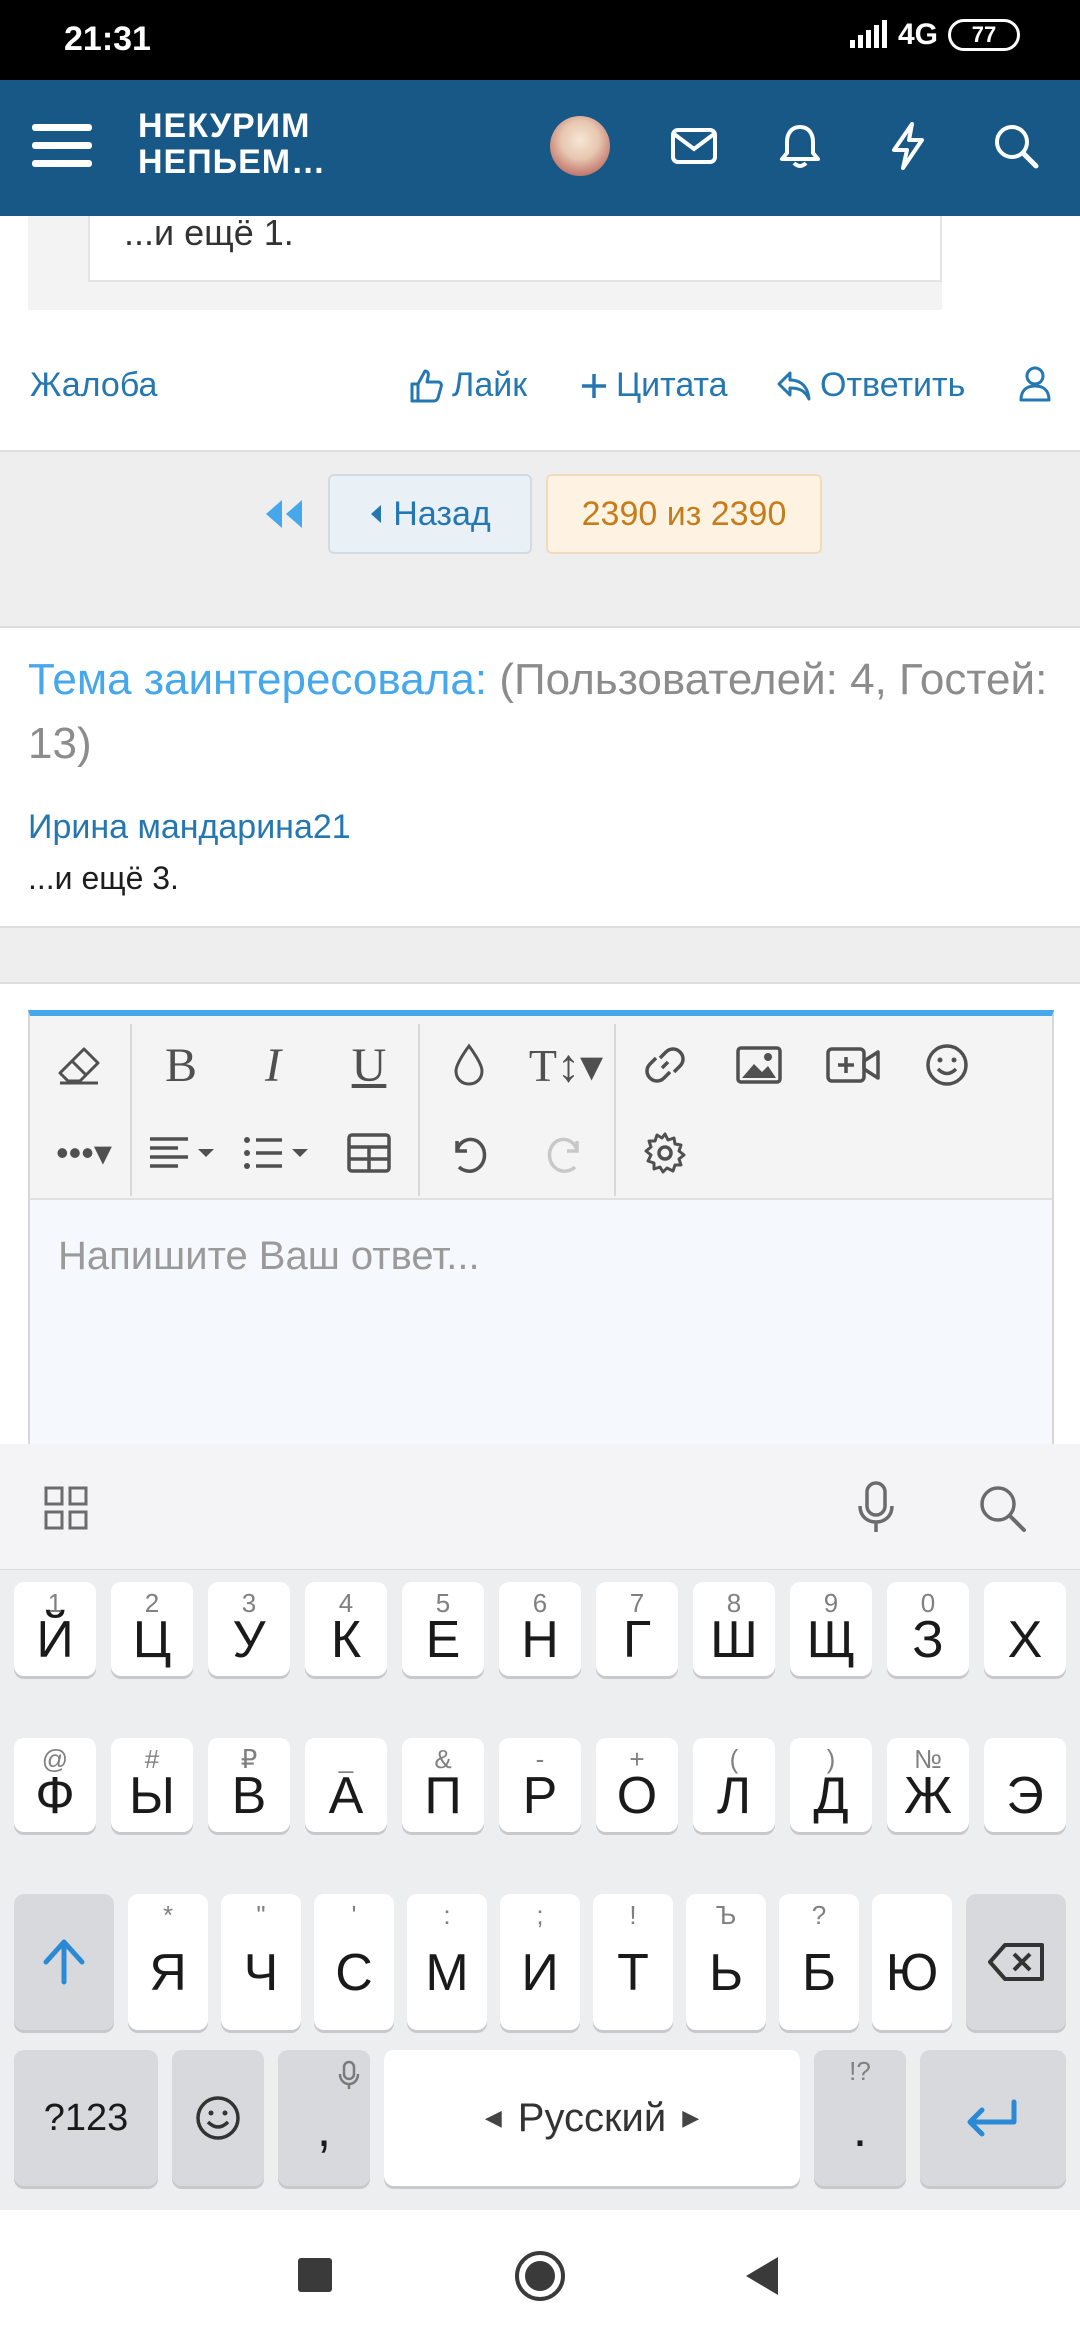 This screenshot has height=2340, width=1080. I want to click on key-А: _ А, so click(346, 1785).